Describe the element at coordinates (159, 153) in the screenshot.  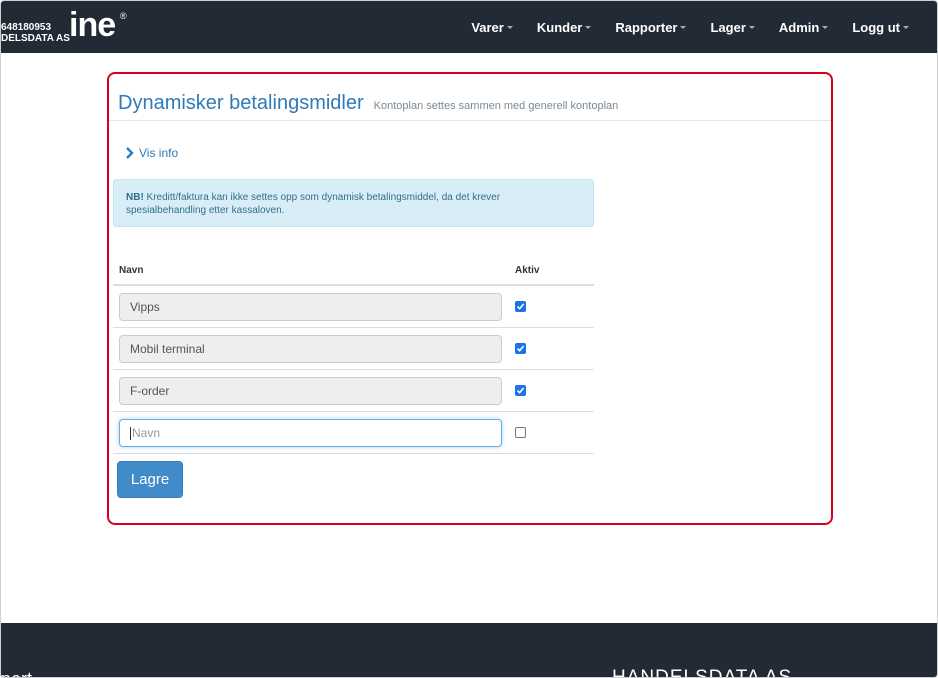
I see `vis-info-label: Vis info` at that location.